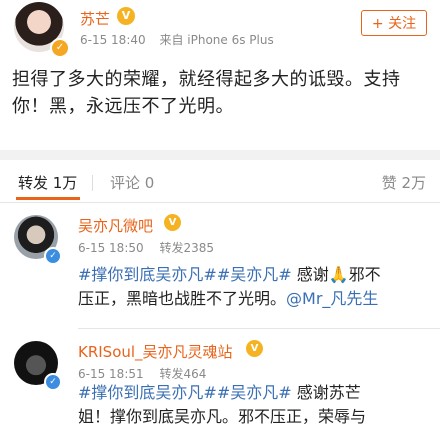  I want to click on post-time: 6-15 18:40, so click(113, 40).